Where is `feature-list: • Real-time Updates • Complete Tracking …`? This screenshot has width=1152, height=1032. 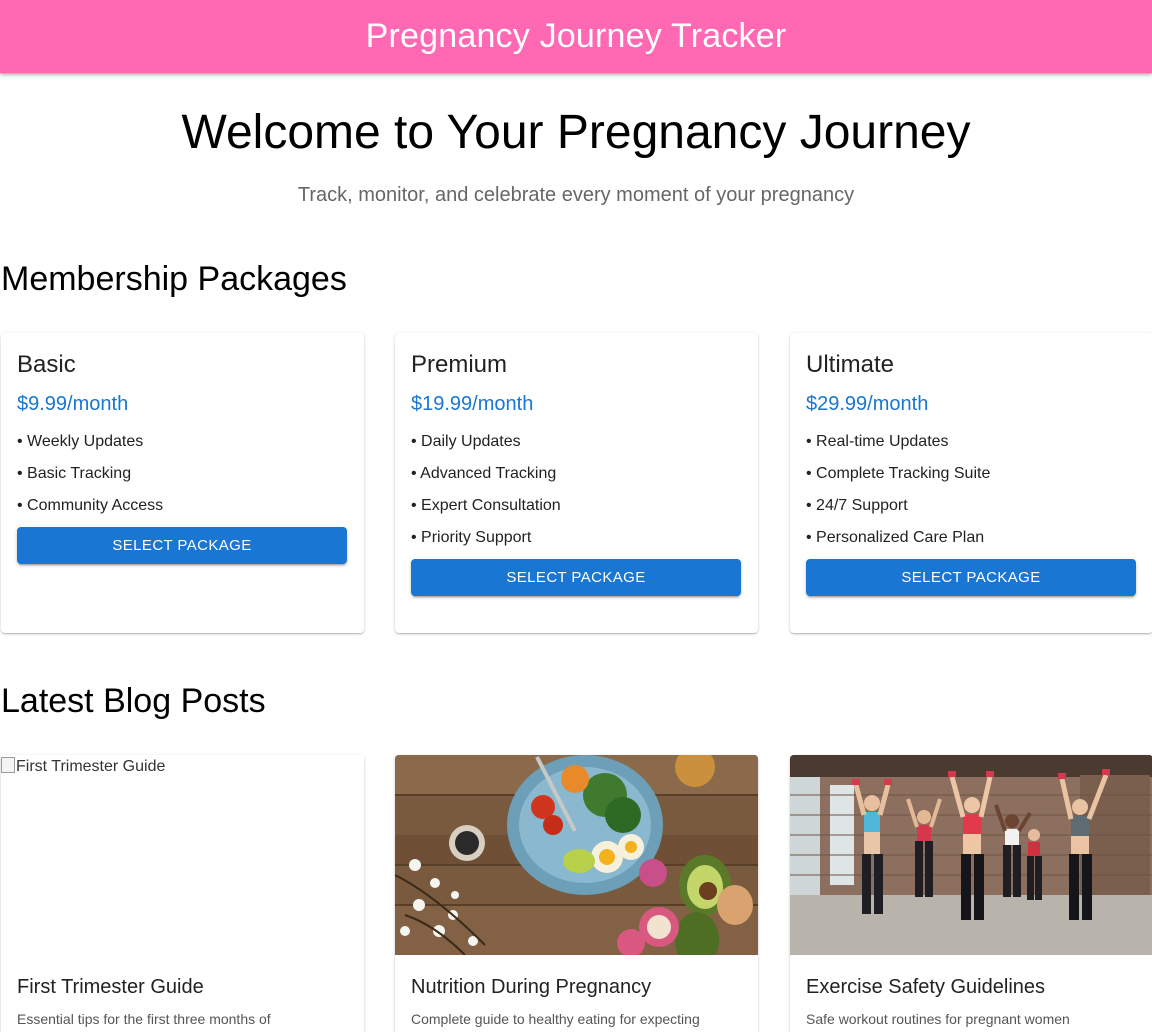 feature-list: • Real-time Updates • Complete Tracking … is located at coordinates (971, 490).